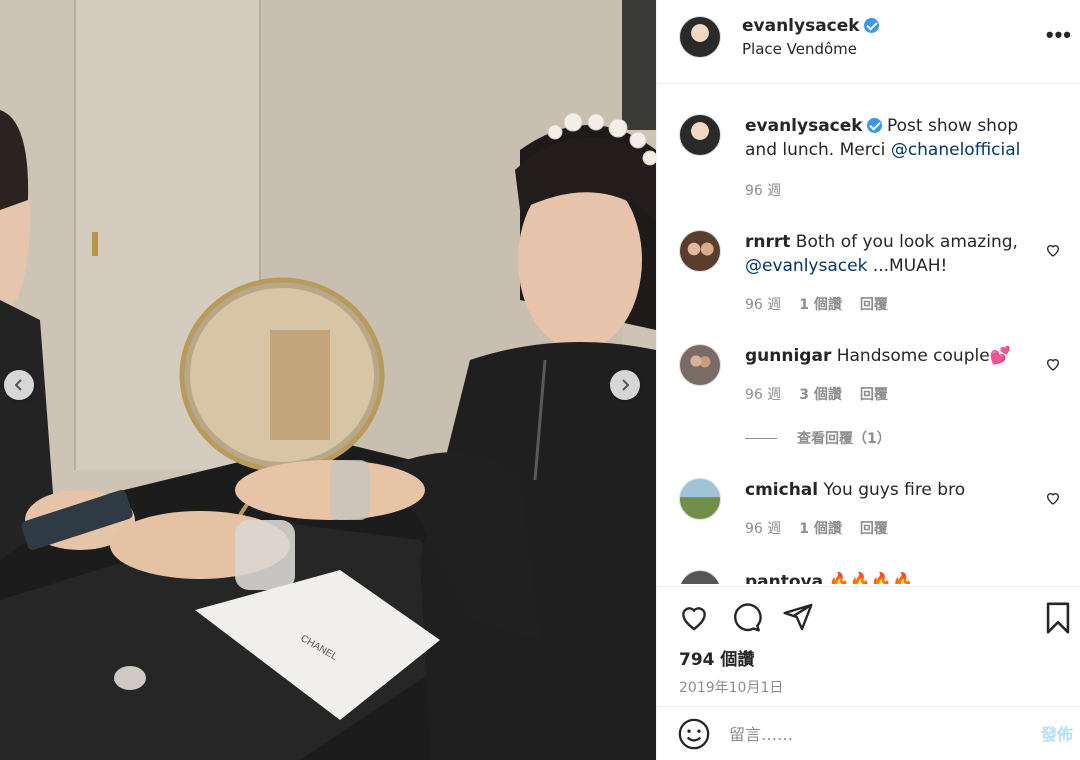  I want to click on comment-input, so click(874, 734).